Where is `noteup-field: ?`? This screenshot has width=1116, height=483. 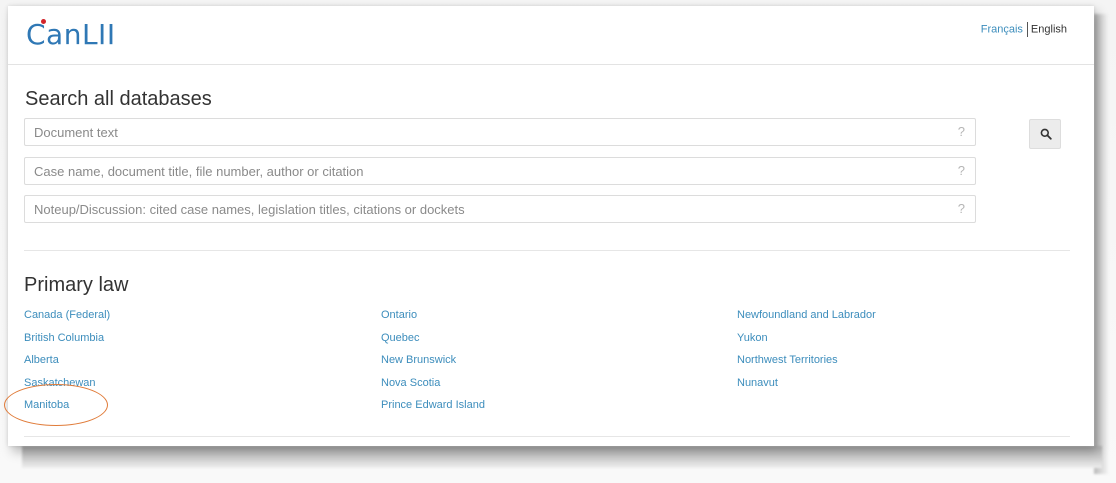
noteup-field: ? is located at coordinates (500, 209).